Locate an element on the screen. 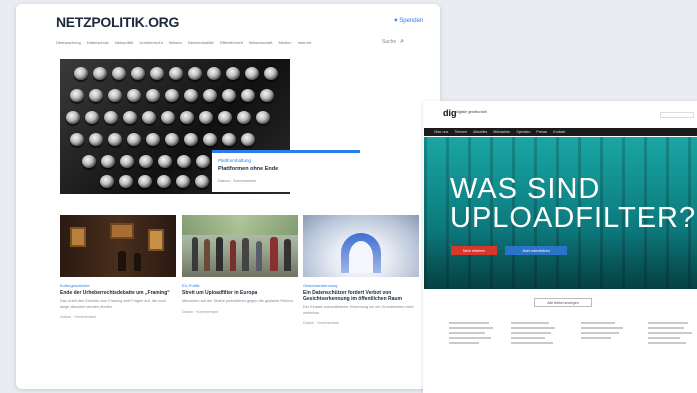 This screenshot has width=697, height=393. dig-nav-item: Kontakt is located at coordinates (559, 132).